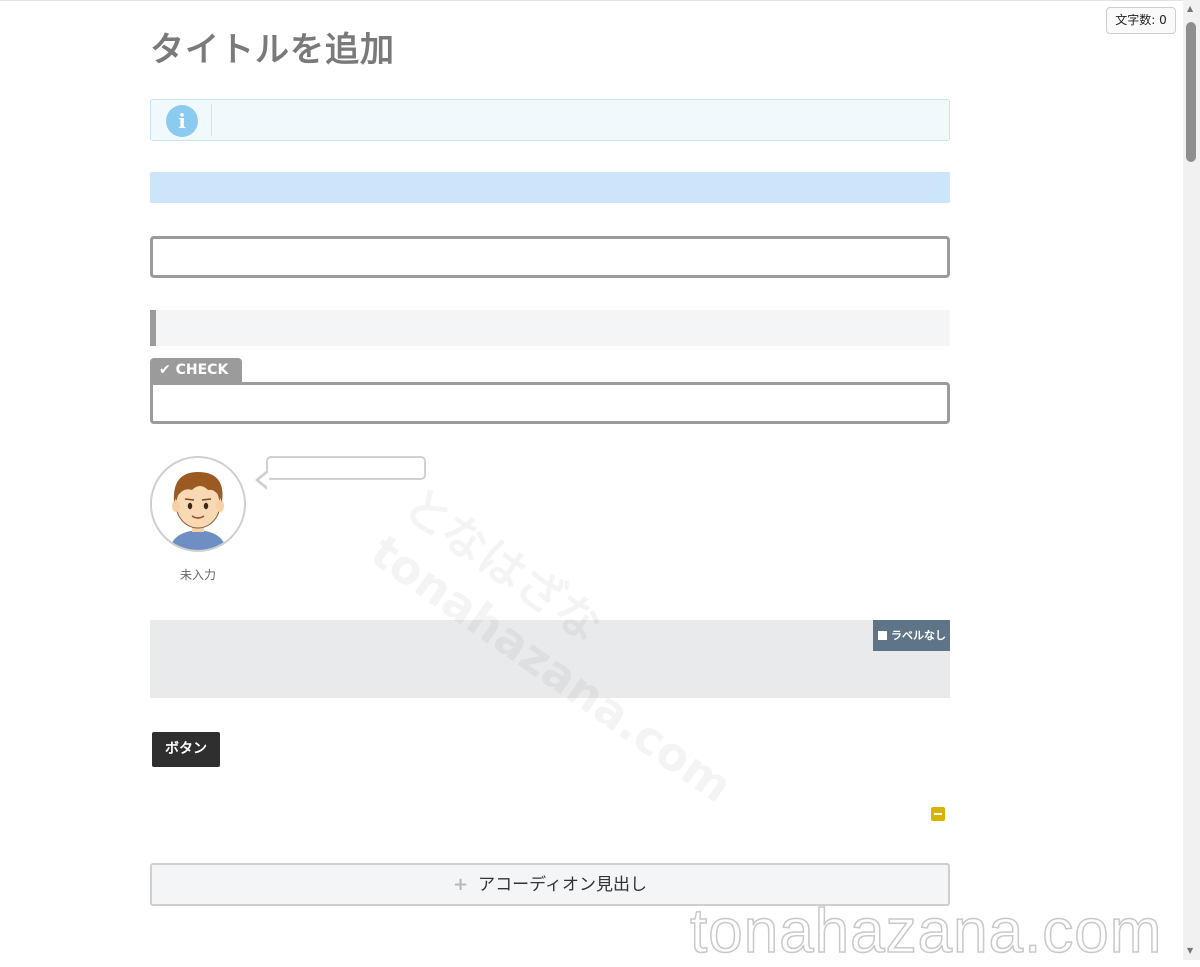 The height and width of the screenshot is (967, 1200). What do you see at coordinates (1190, 8) in the screenshot?
I see `scroll-up-icon: ▲` at bounding box center [1190, 8].